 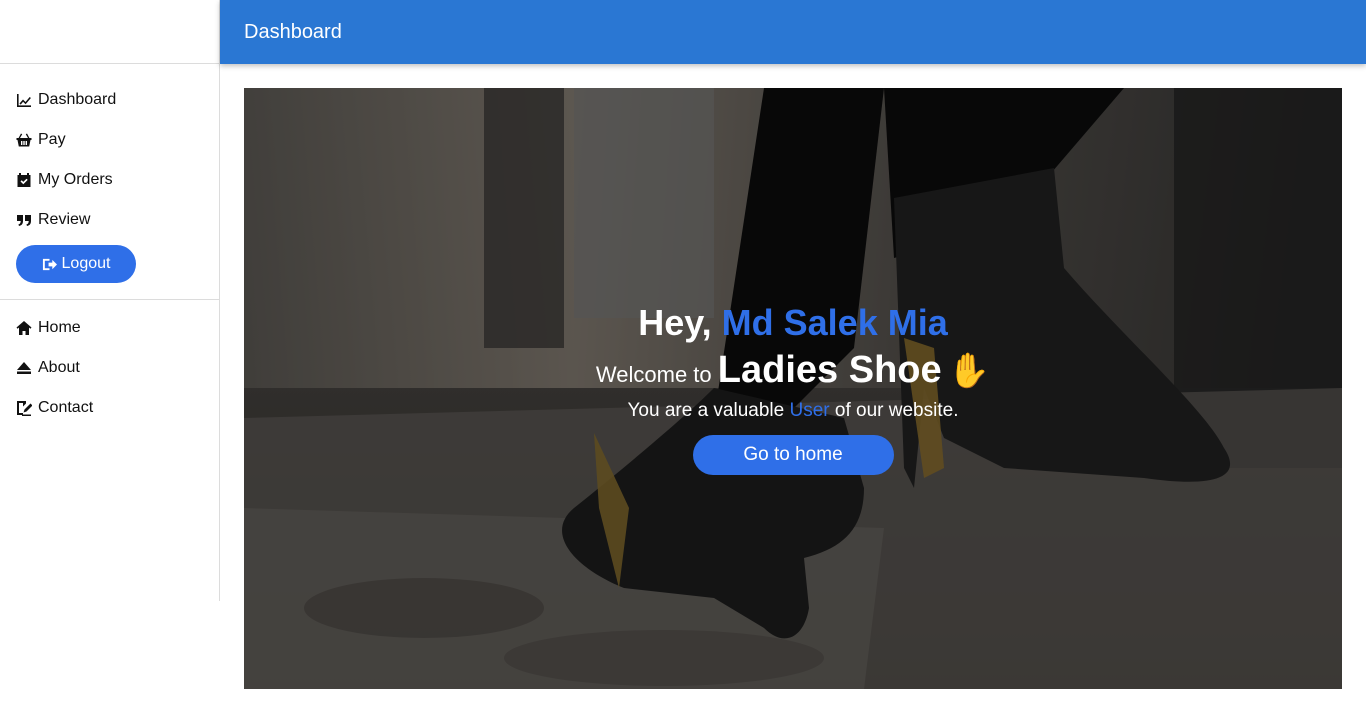 I want to click on welcome-line: Welcome to Ladies Shoe ✋, so click(x=793, y=372).